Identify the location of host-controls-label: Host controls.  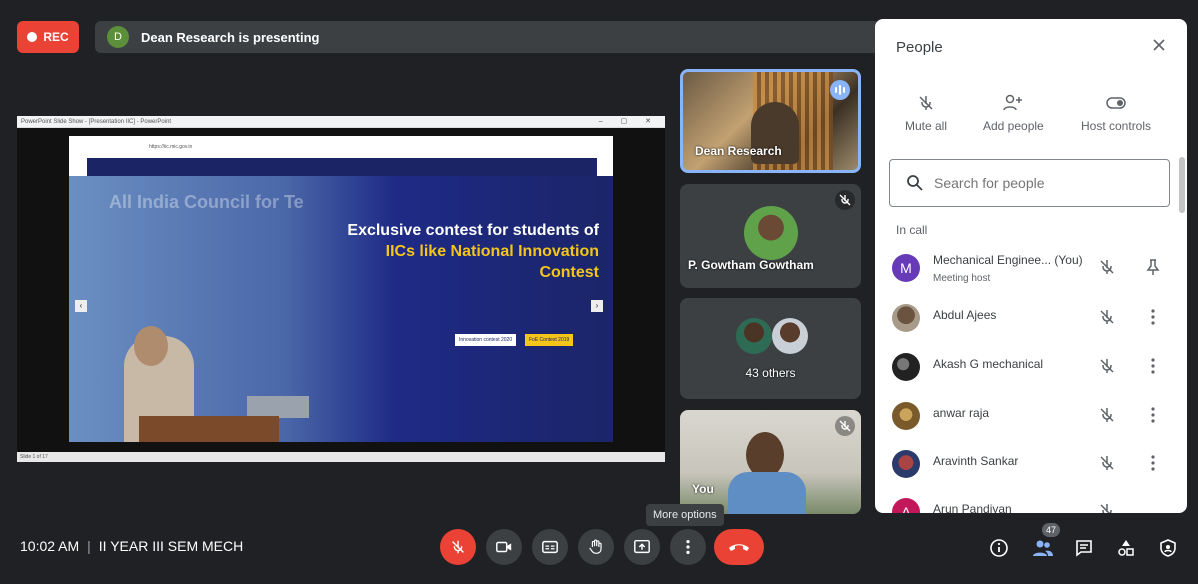
(1116, 126).